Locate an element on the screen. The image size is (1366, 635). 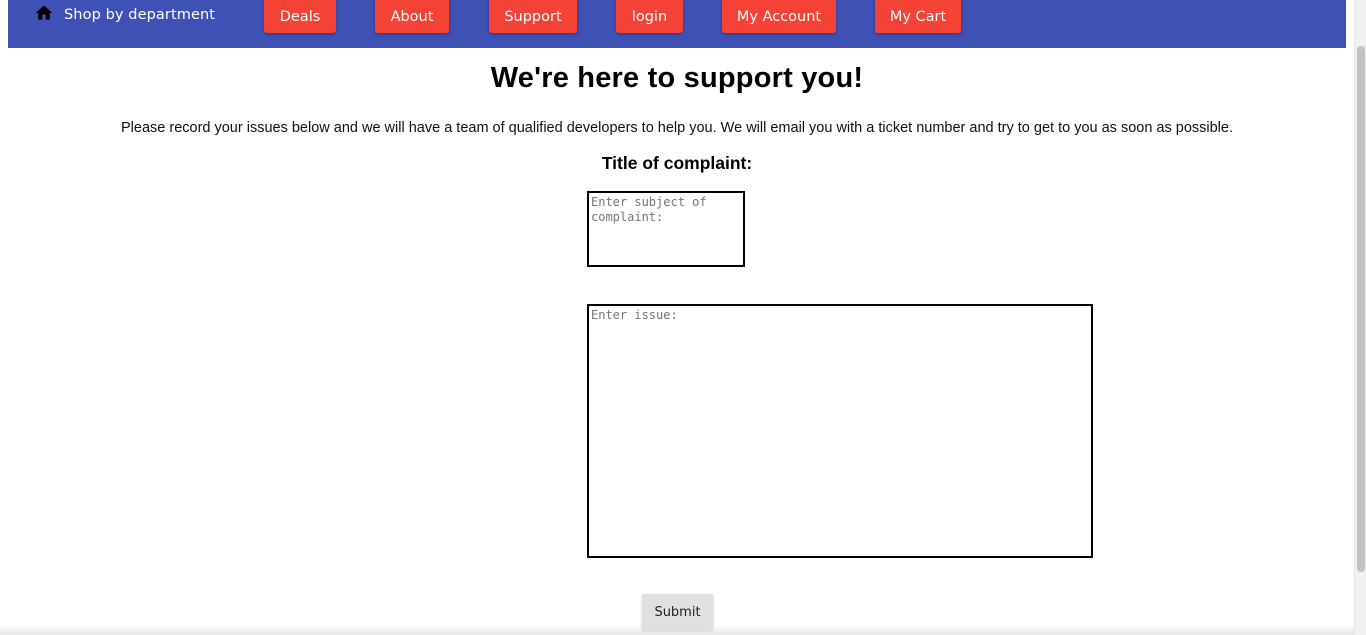
login-button: login is located at coordinates (649, 16).